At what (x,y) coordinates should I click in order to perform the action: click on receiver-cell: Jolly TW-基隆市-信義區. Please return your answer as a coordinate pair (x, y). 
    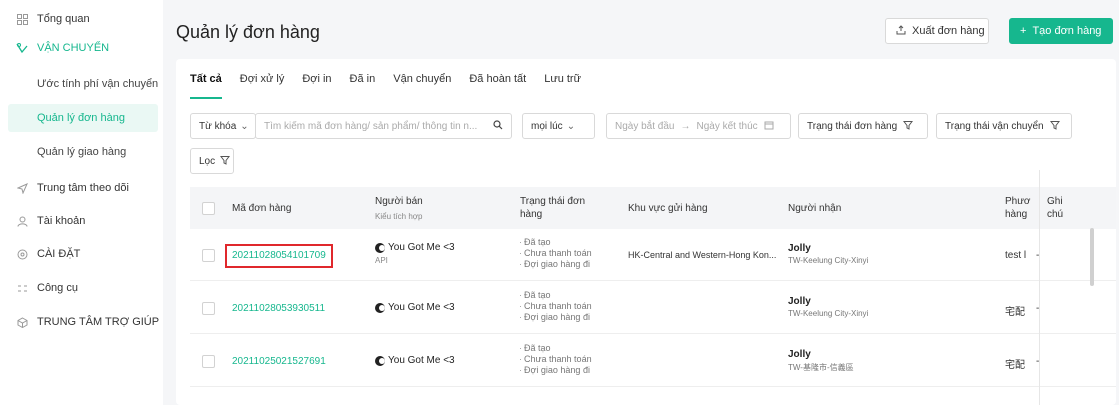
    Looking at the image, I should click on (821, 361).